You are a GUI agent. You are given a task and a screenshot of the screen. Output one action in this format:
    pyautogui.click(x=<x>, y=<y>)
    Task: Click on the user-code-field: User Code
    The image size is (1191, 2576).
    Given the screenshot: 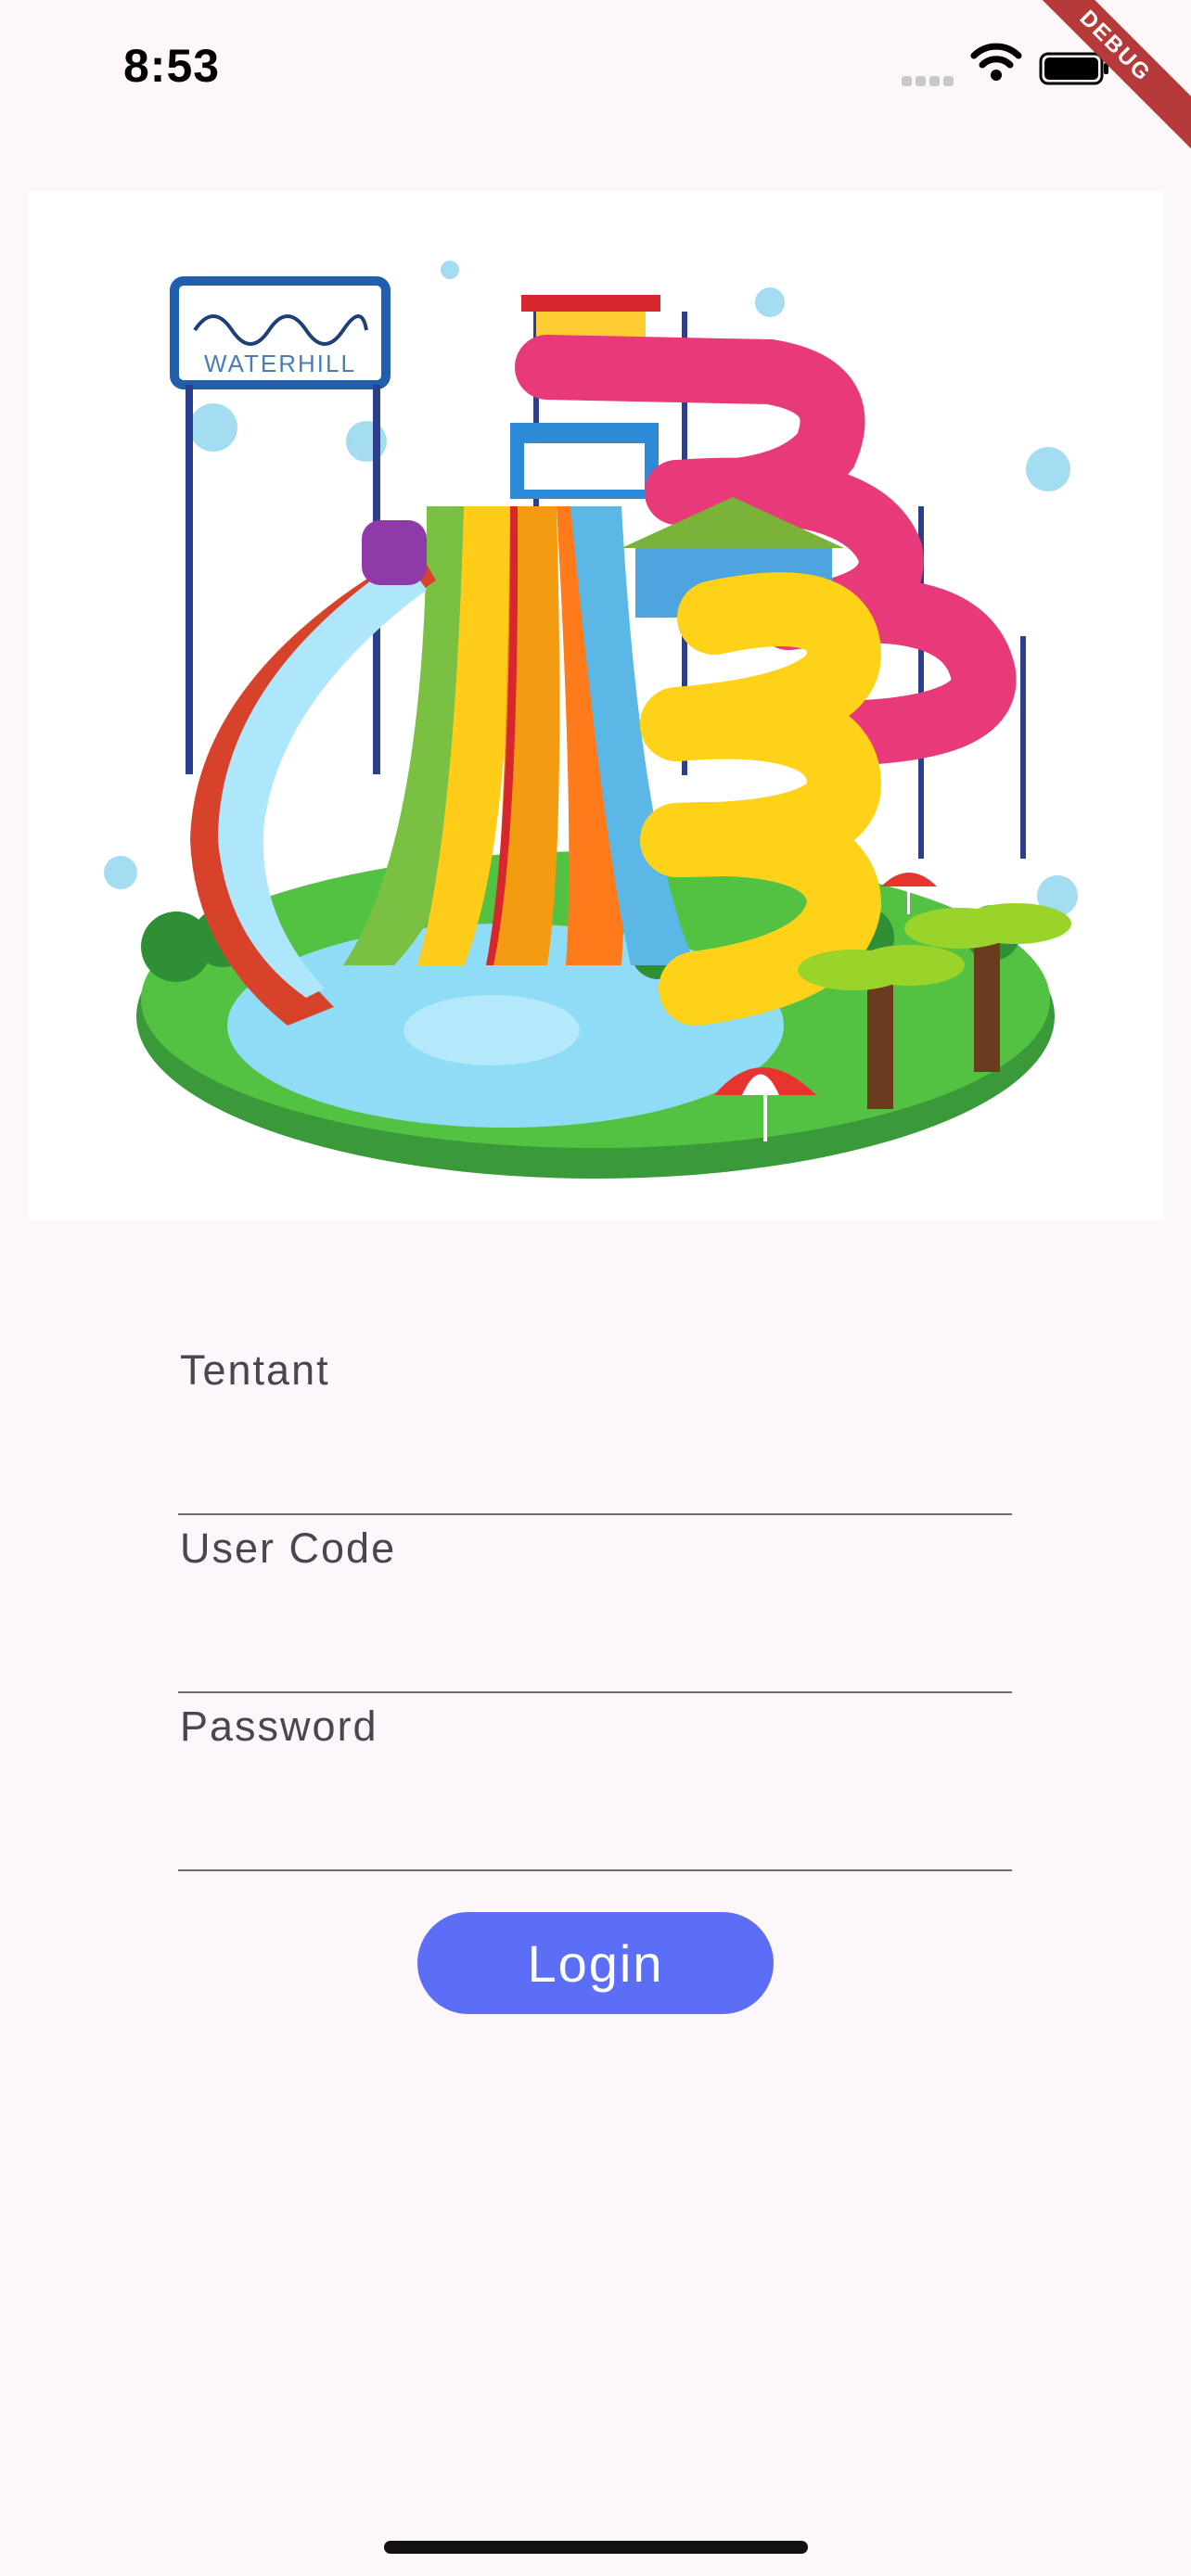 What is the action you would take?
    pyautogui.click(x=597, y=1608)
    